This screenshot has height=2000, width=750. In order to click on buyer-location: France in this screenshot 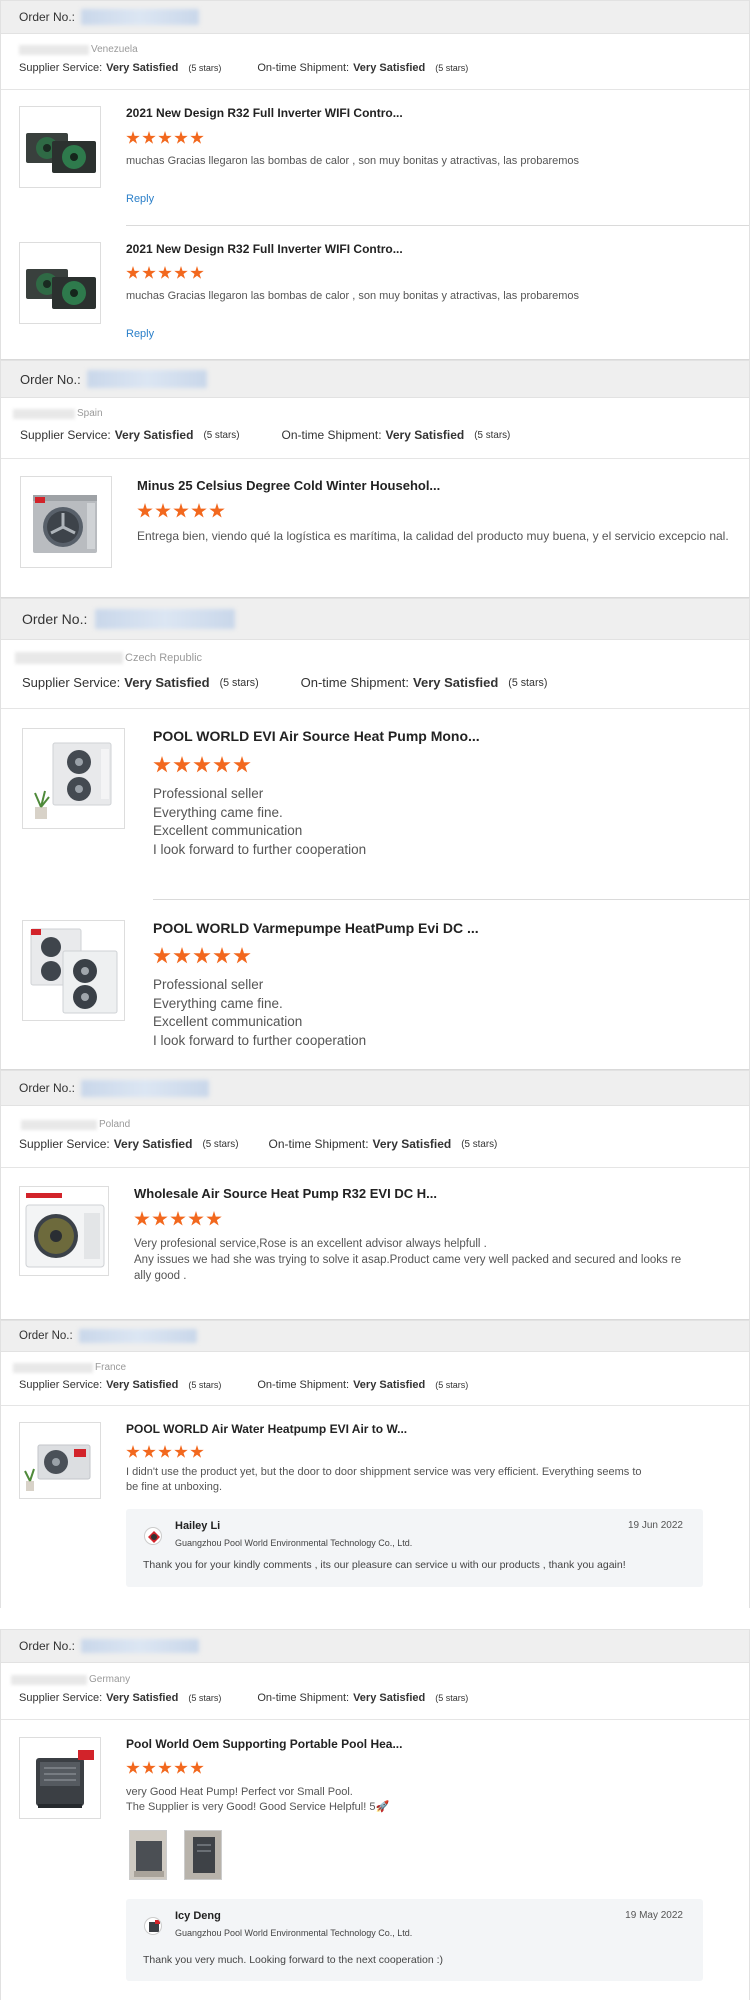, I will do `click(69, 1367)`.